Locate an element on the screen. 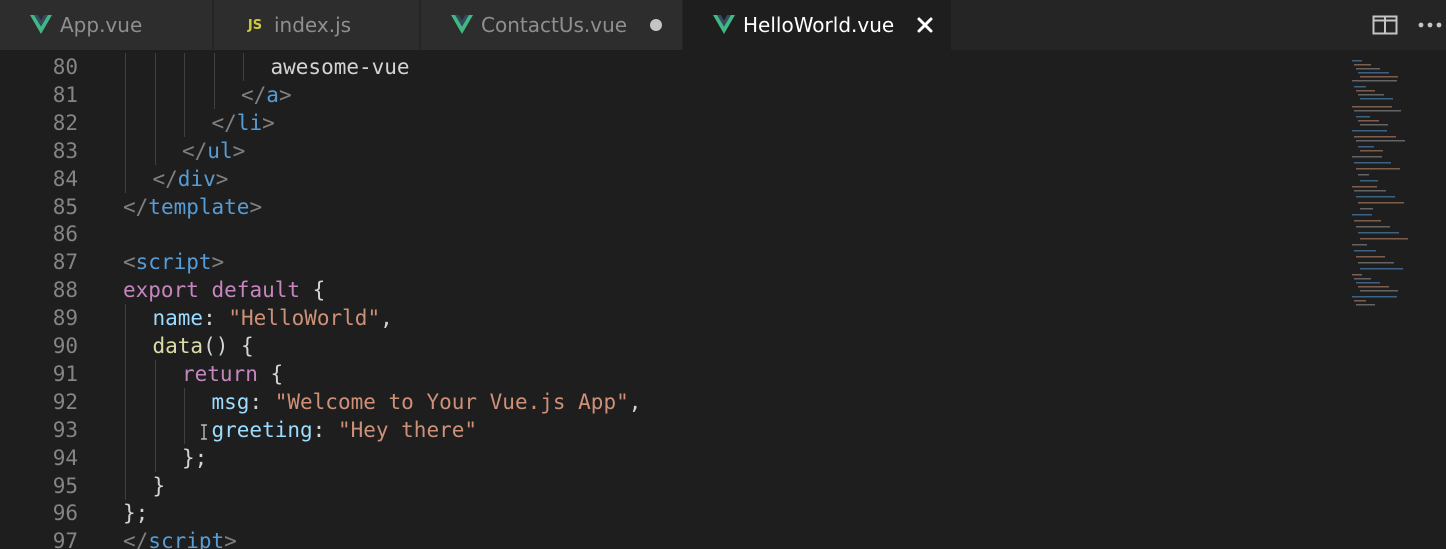 The width and height of the screenshot is (1446, 549). code-token: "Hey there" is located at coordinates (407, 429).